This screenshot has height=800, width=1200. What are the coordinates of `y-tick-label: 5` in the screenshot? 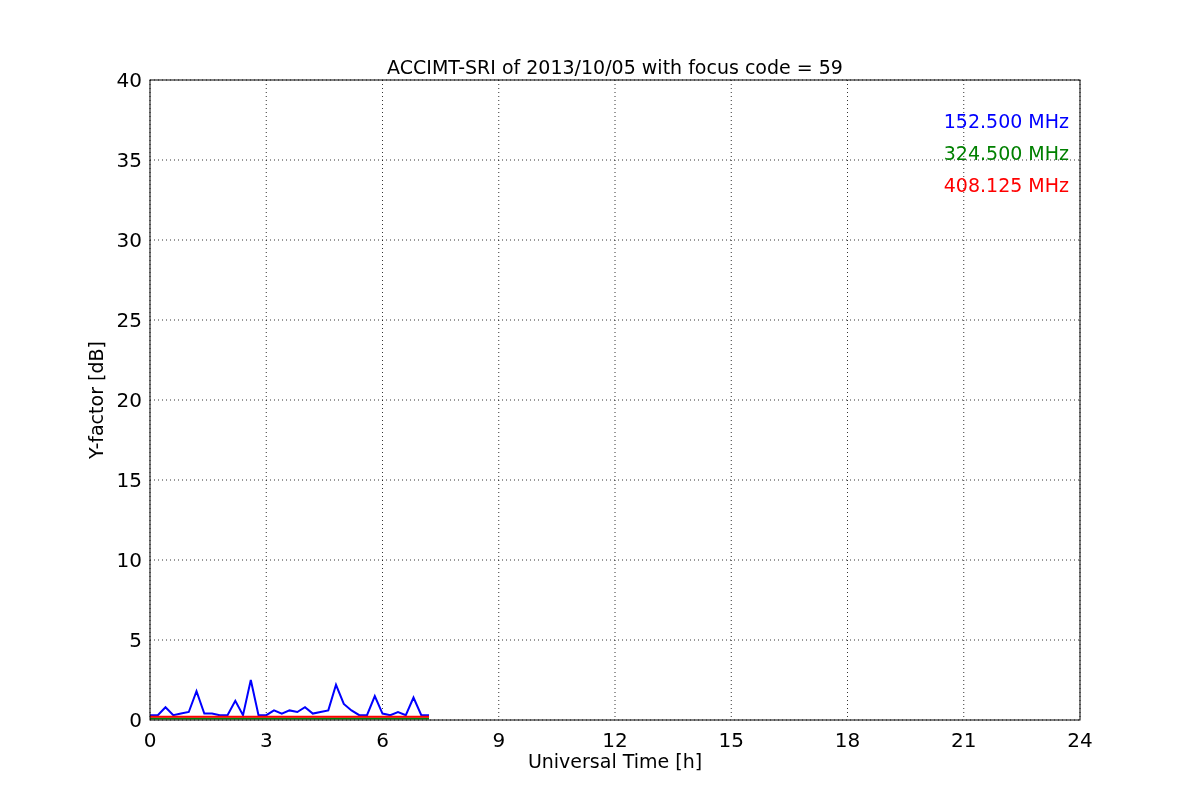 It's located at (135, 640).